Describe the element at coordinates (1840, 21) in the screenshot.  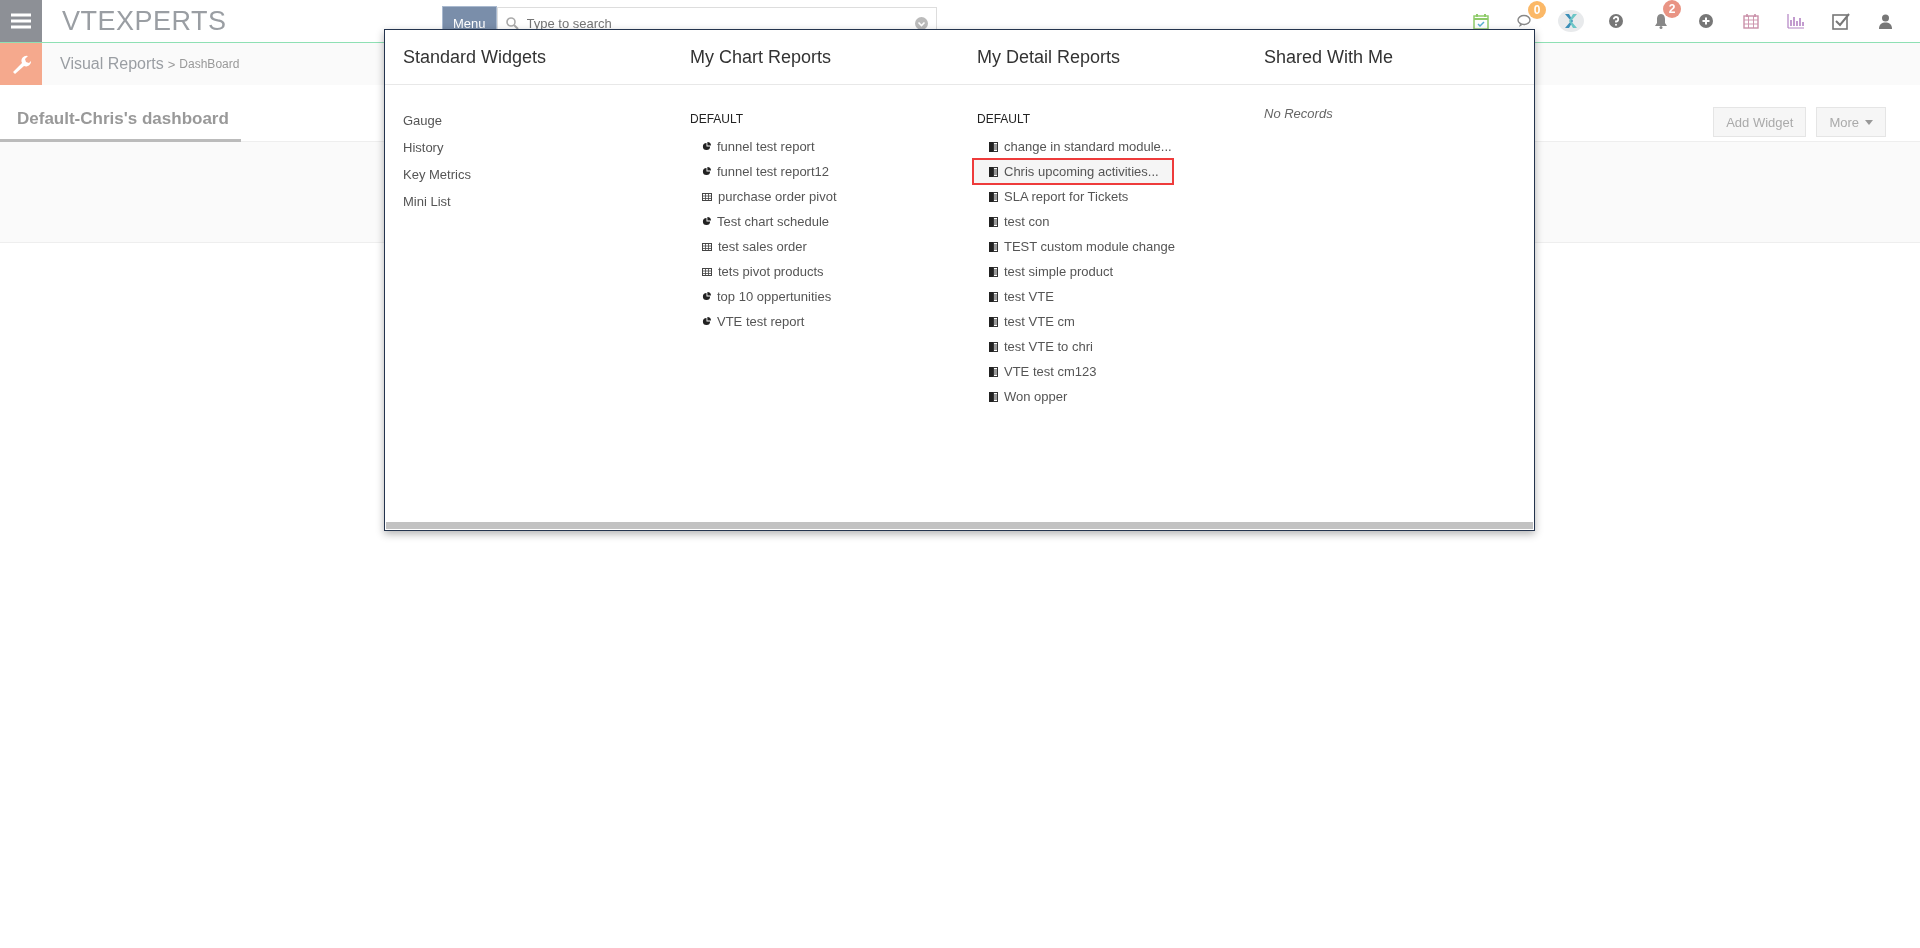
I see `checkbox-icon` at that location.